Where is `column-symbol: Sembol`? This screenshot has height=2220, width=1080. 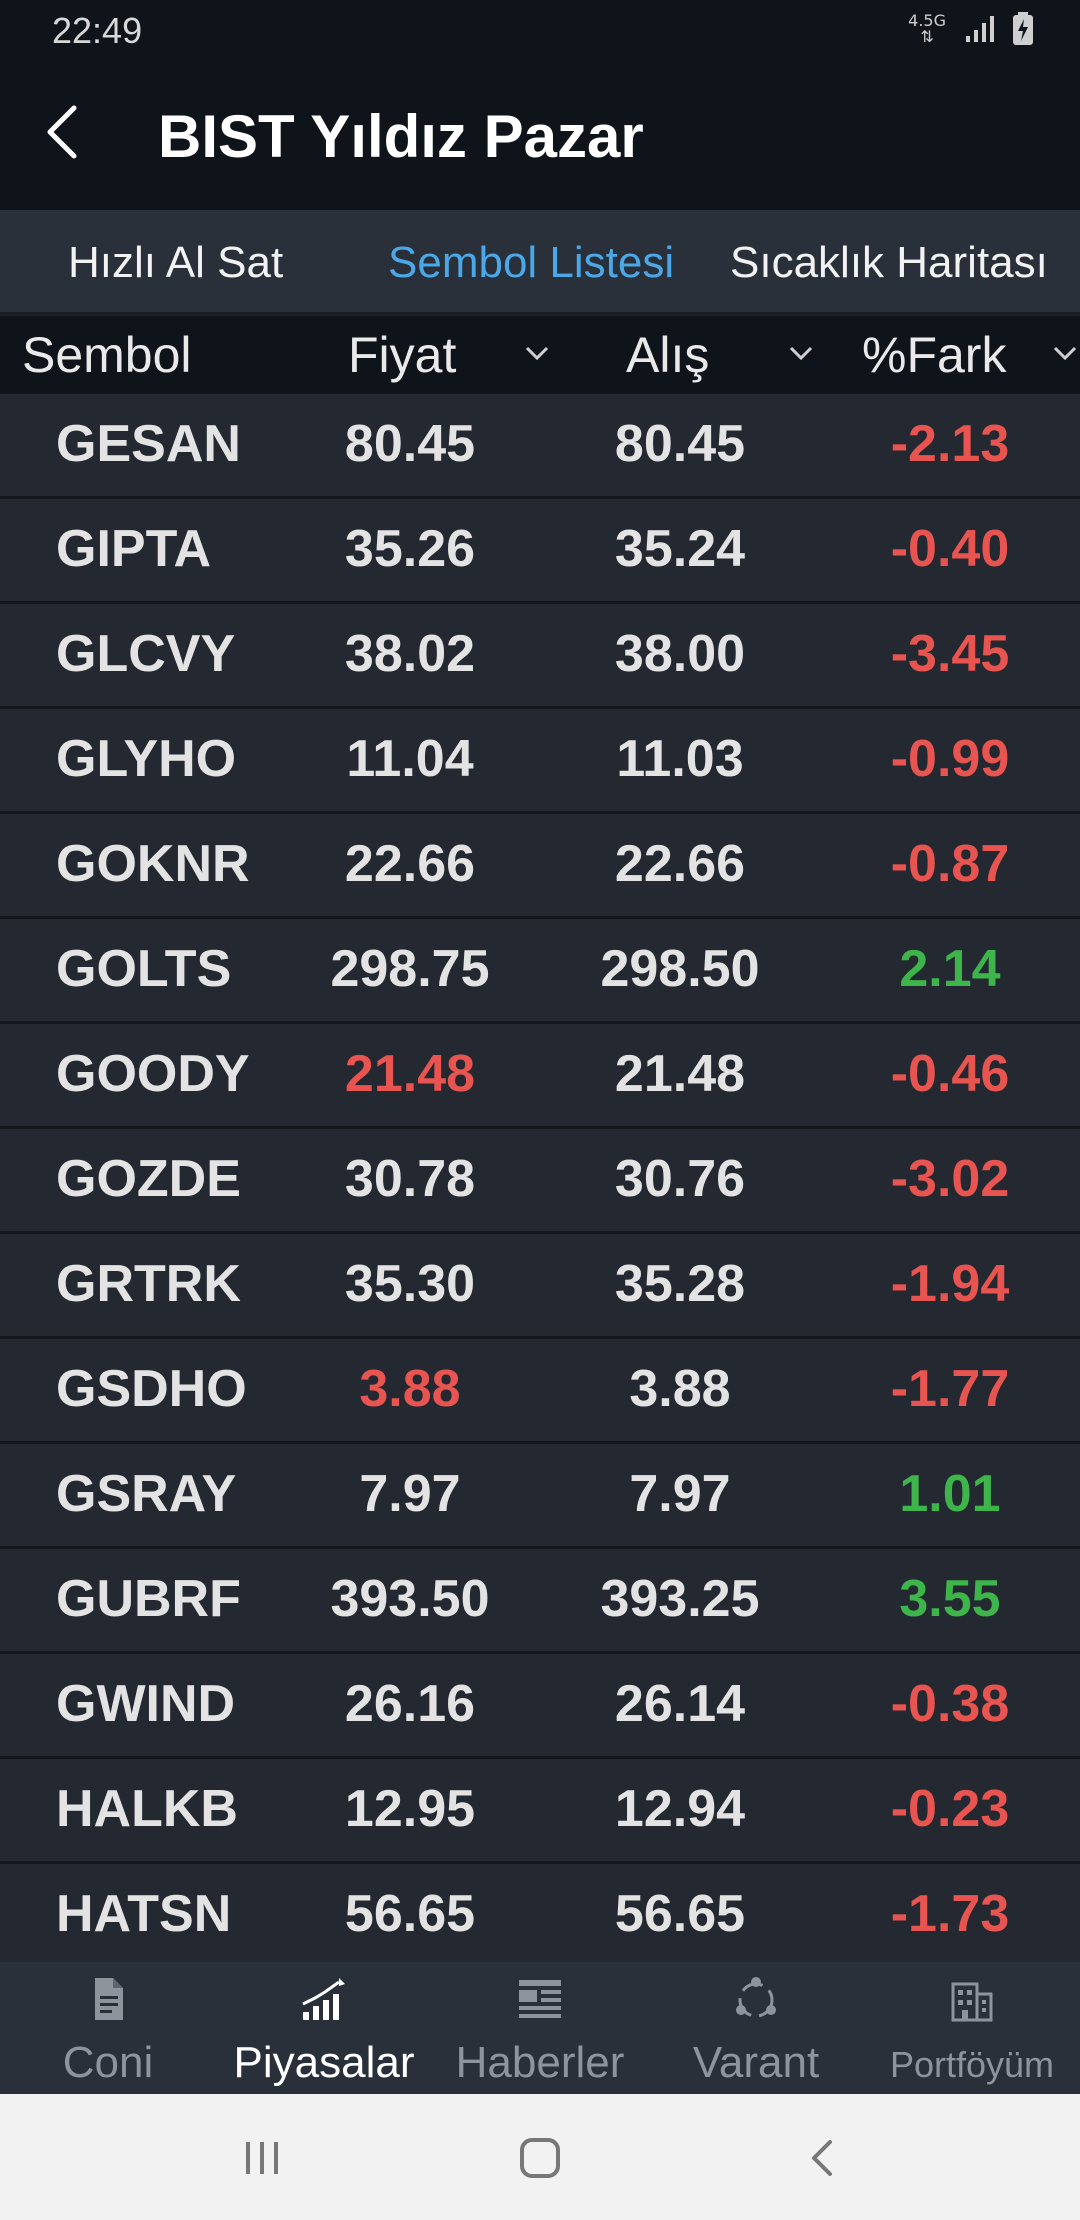
column-symbol: Sembol is located at coordinates (107, 355).